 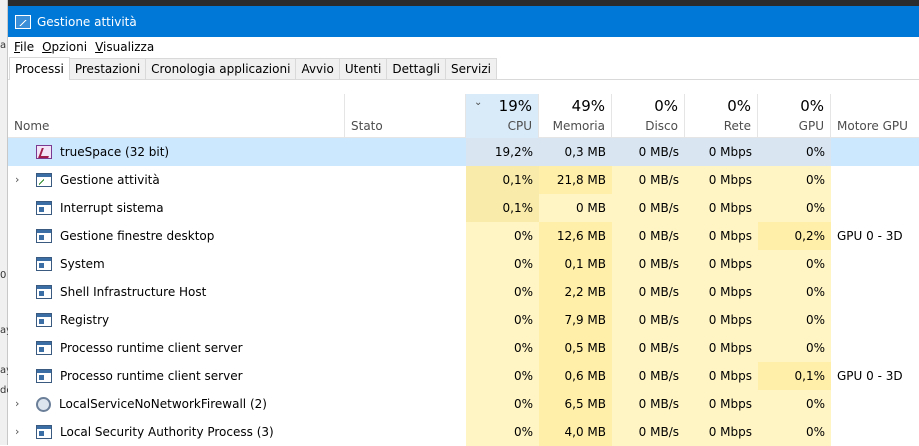 What do you see at coordinates (3, 45) in the screenshot?
I see `background-text: a` at bounding box center [3, 45].